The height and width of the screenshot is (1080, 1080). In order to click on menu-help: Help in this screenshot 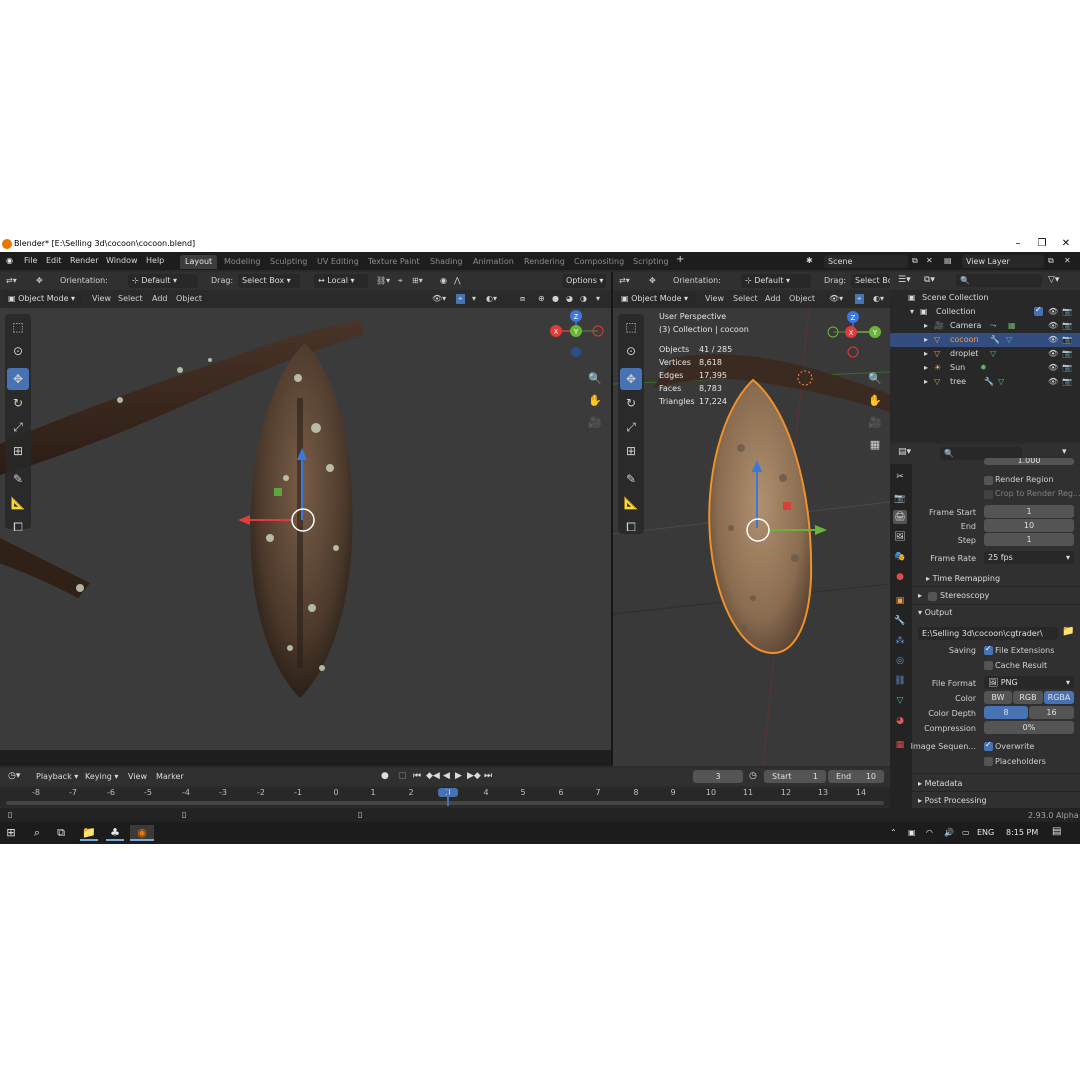, I will do `click(155, 260)`.